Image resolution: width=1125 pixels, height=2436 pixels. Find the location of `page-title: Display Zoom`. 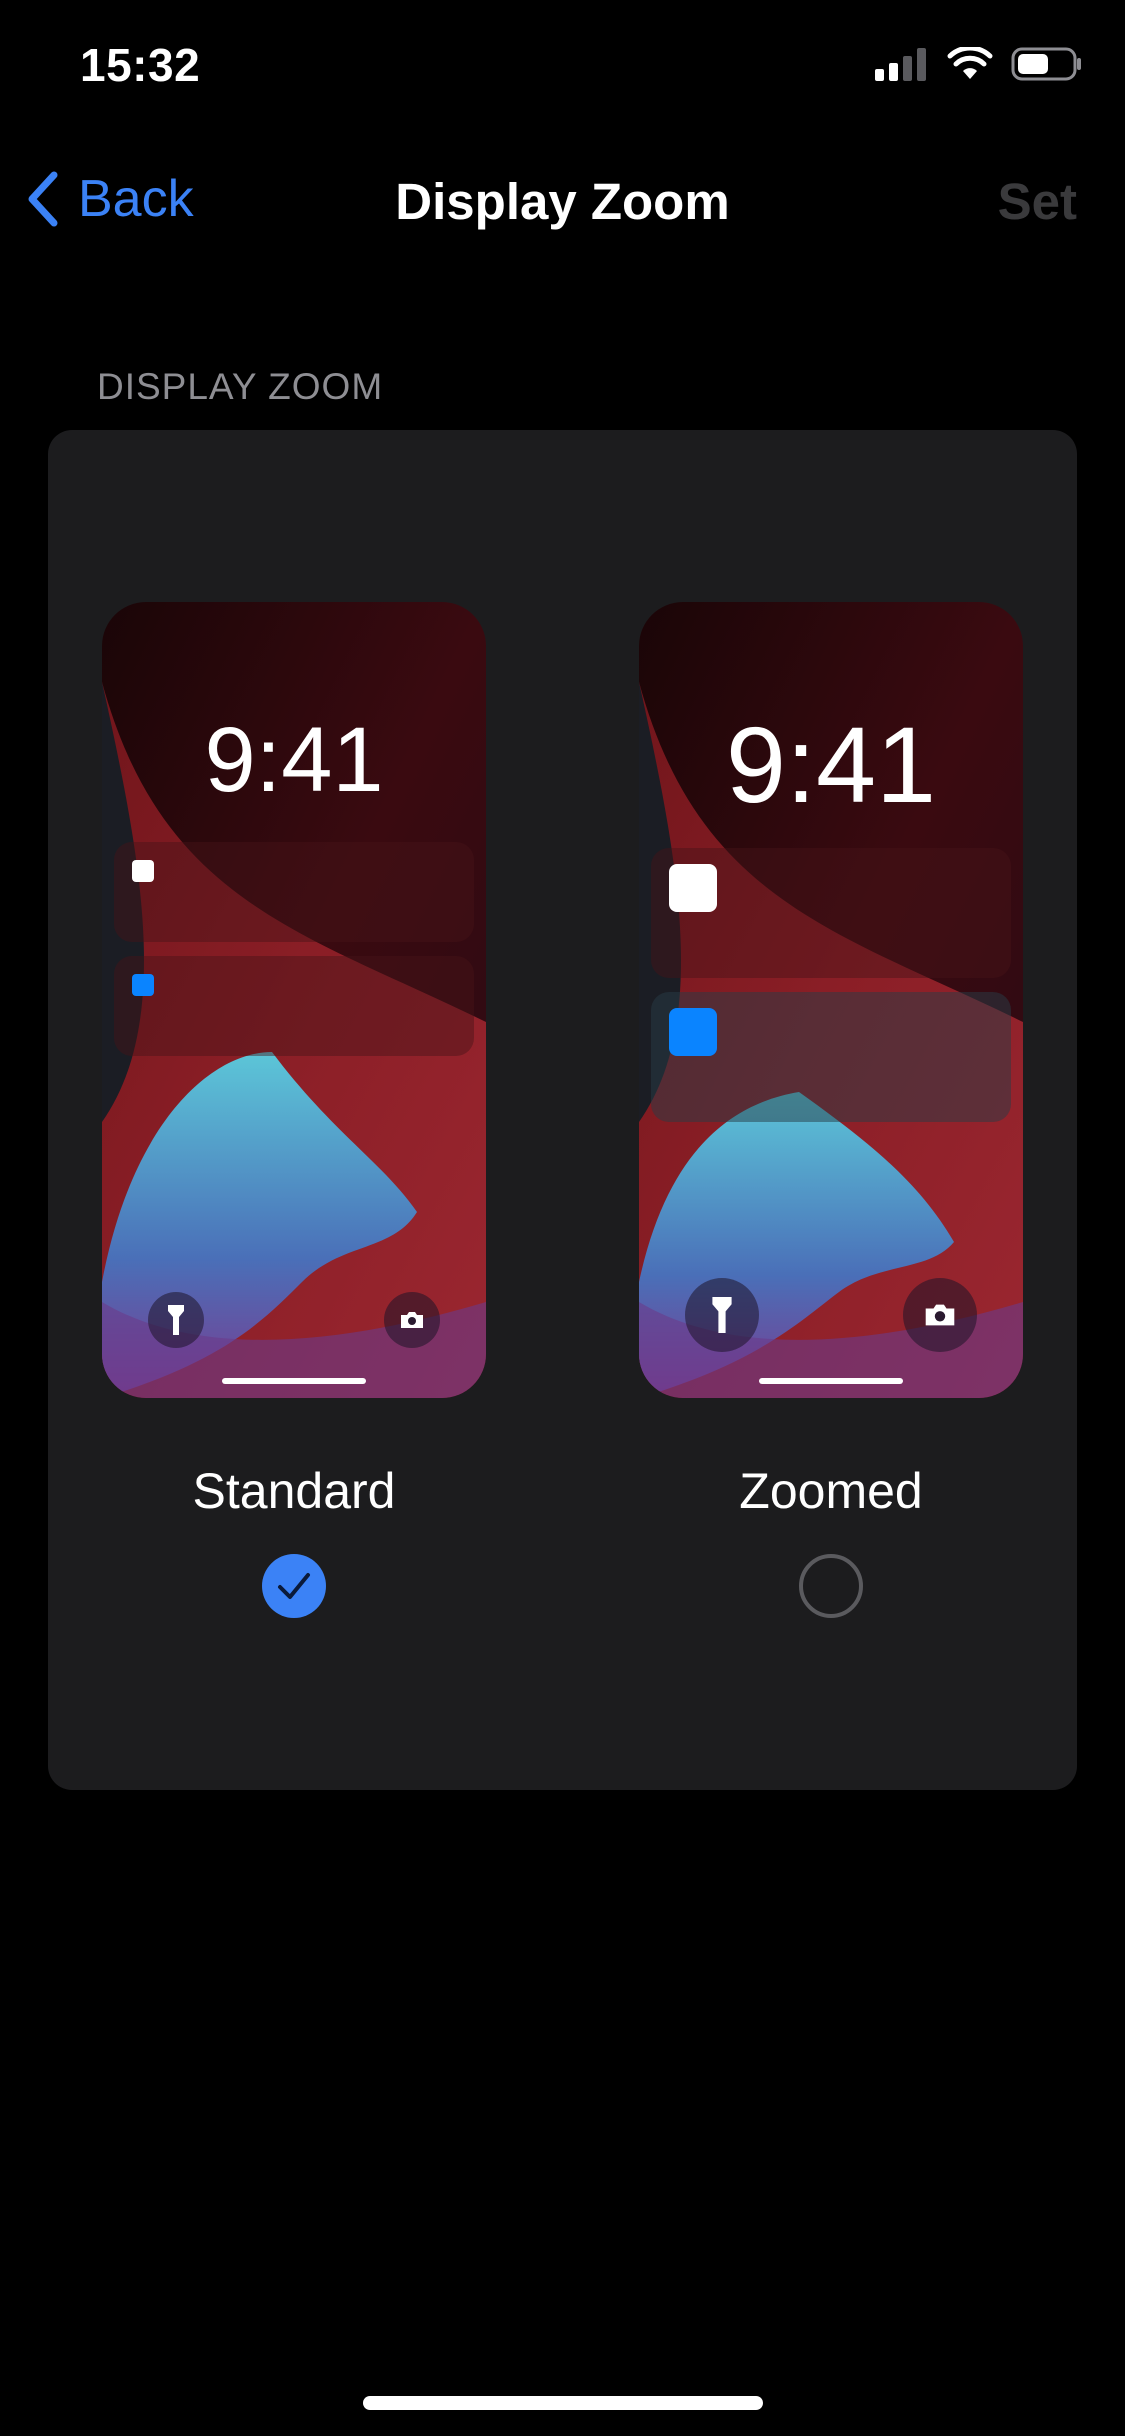

page-title: Display Zoom is located at coordinates (562, 201).